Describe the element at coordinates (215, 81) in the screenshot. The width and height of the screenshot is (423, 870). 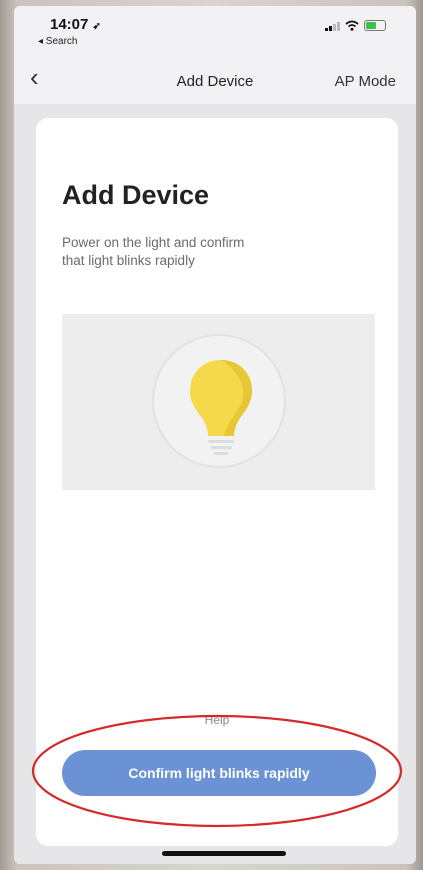
I see `nav-bar: ‹ Add Device AP Mode` at that location.